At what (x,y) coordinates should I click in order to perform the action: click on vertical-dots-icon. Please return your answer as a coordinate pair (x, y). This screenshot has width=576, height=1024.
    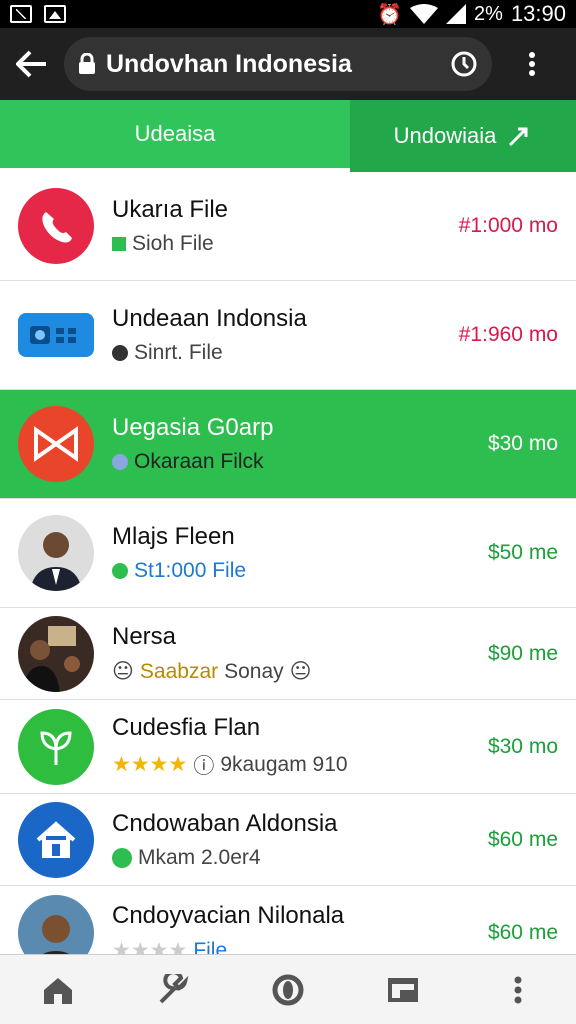
    Looking at the image, I should click on (532, 64).